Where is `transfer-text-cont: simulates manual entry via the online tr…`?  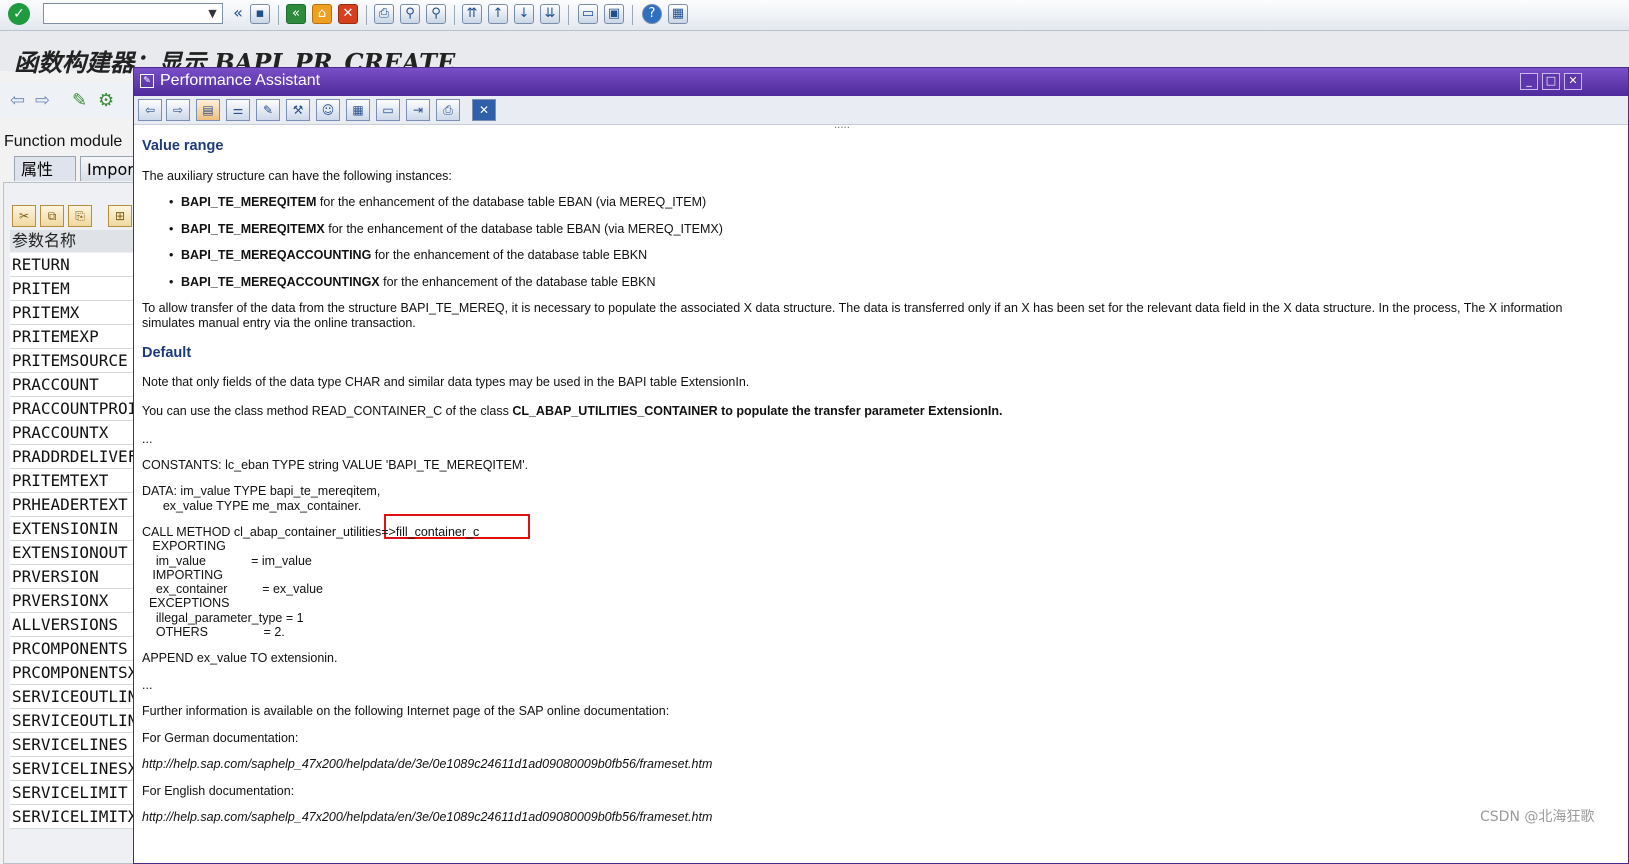 transfer-text-cont: simulates manual entry via the online tr… is located at coordinates (279, 323).